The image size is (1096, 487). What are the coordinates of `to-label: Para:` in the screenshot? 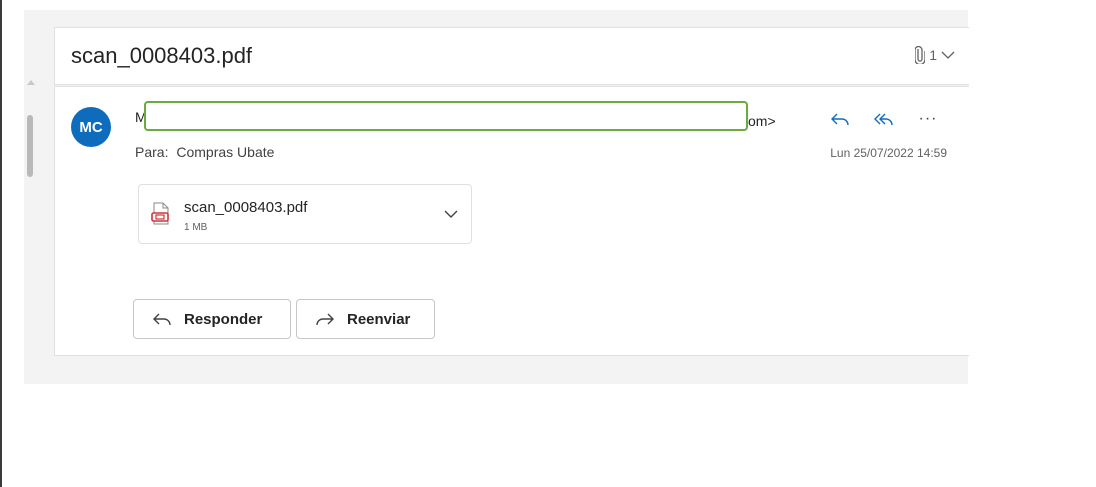 It's located at (152, 152).